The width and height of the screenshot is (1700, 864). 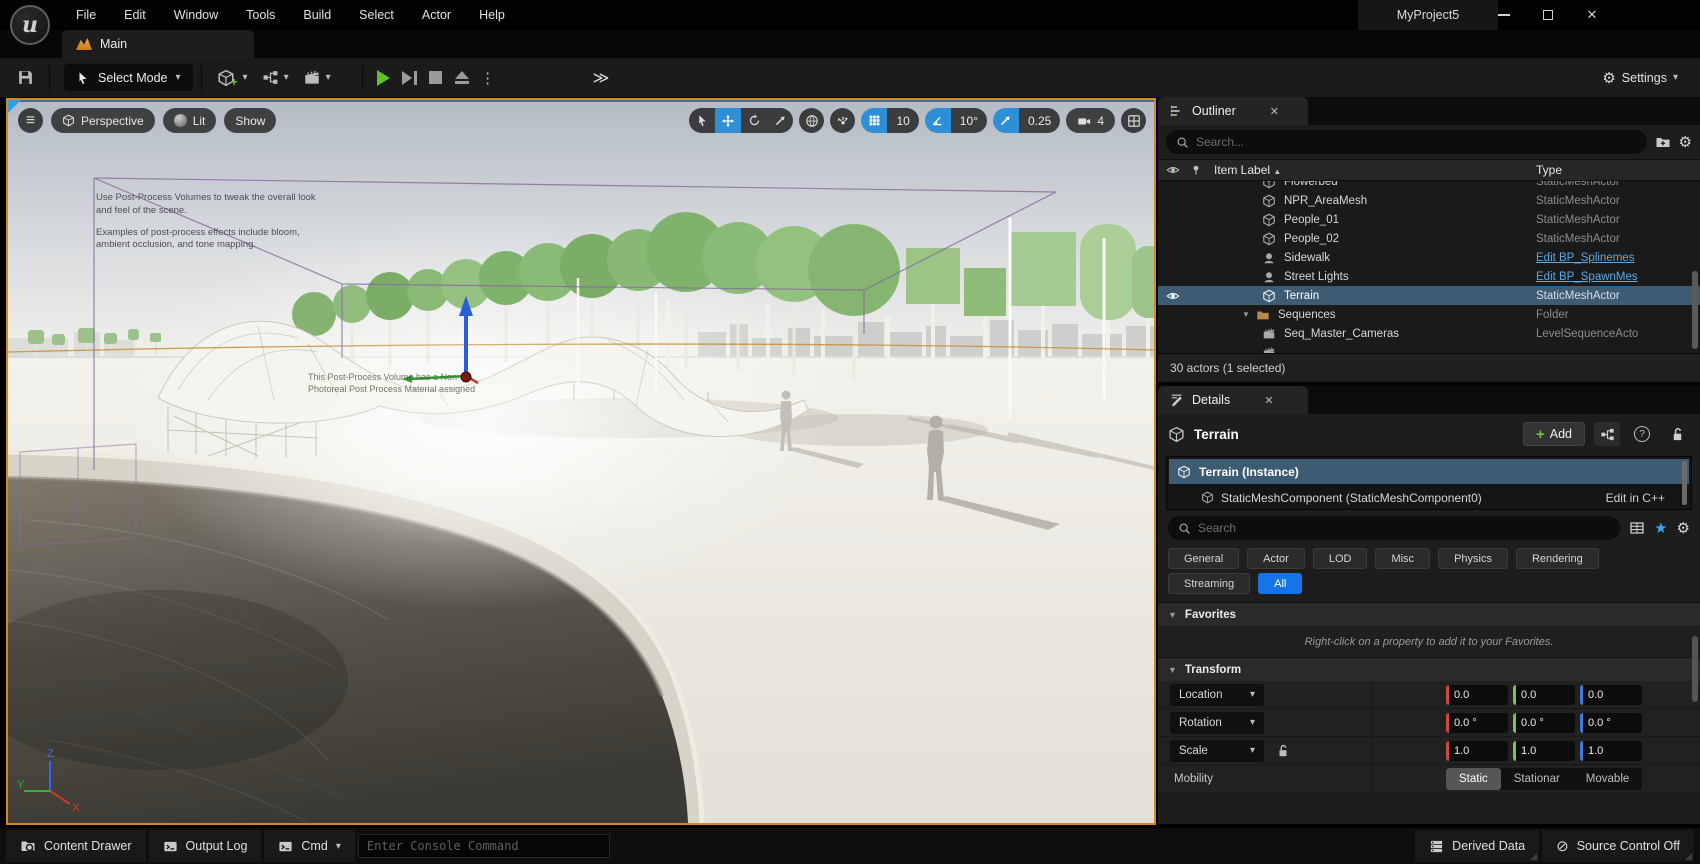 What do you see at coordinates (1173, 170) in the screenshot?
I see `visibility-column-eye-icon` at bounding box center [1173, 170].